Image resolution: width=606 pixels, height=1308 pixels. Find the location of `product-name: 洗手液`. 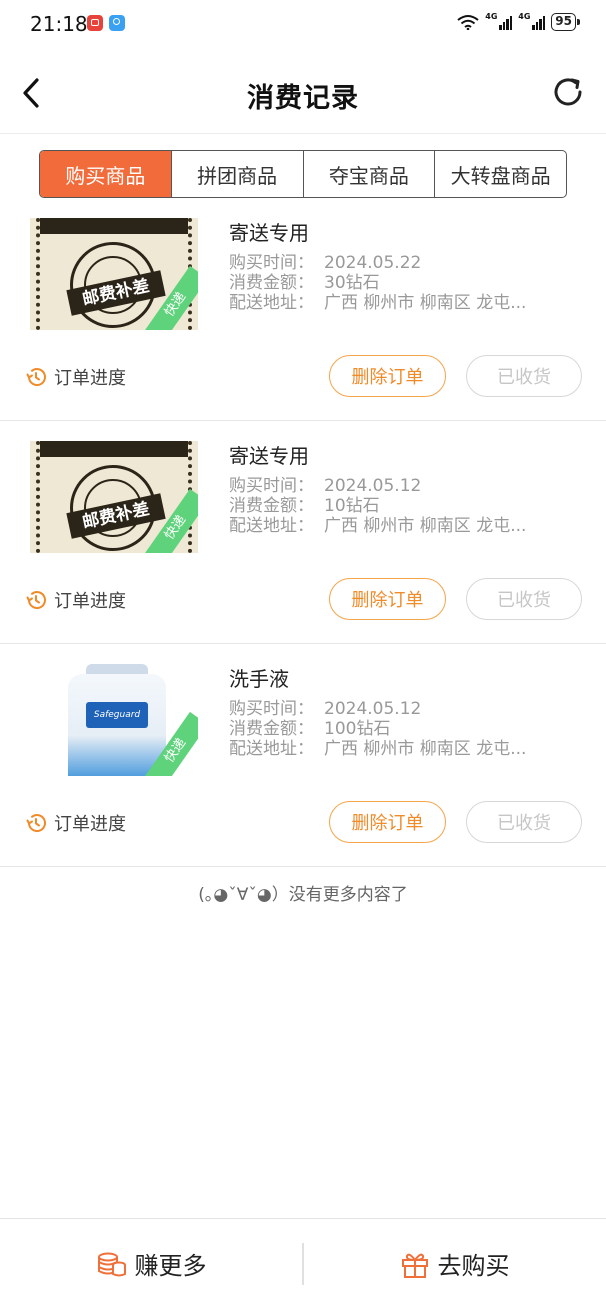

product-name: 洗手液 is located at coordinates (259, 679).